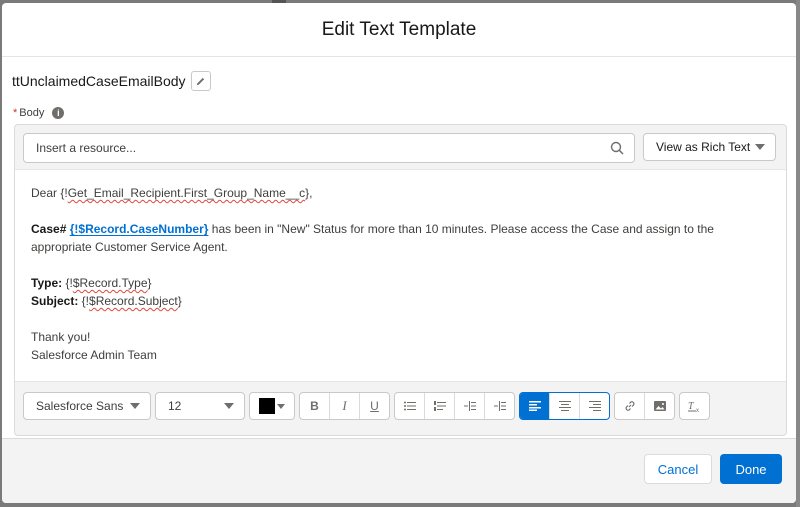 The height and width of the screenshot is (507, 800). What do you see at coordinates (751, 469) in the screenshot?
I see `done-button: Done` at bounding box center [751, 469].